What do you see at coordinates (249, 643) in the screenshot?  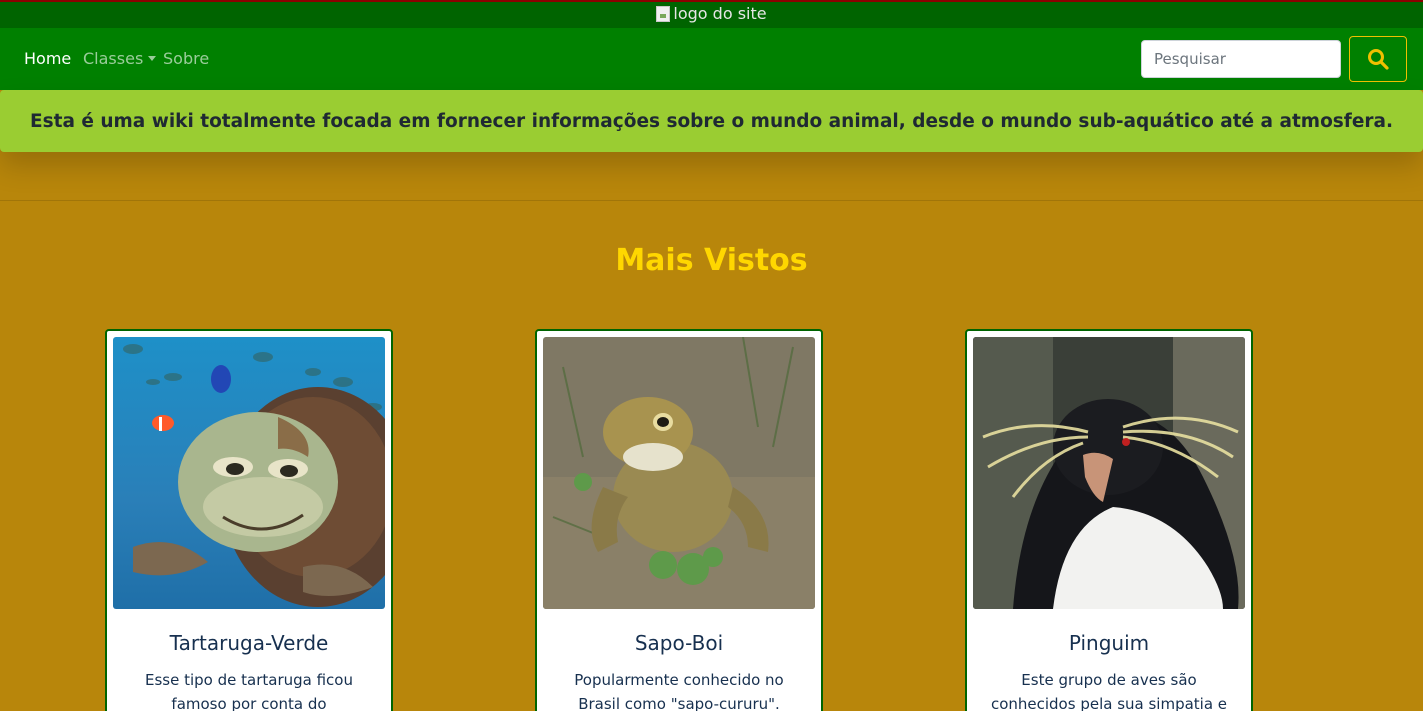 I see `card-title: Tartaruga-Verde` at bounding box center [249, 643].